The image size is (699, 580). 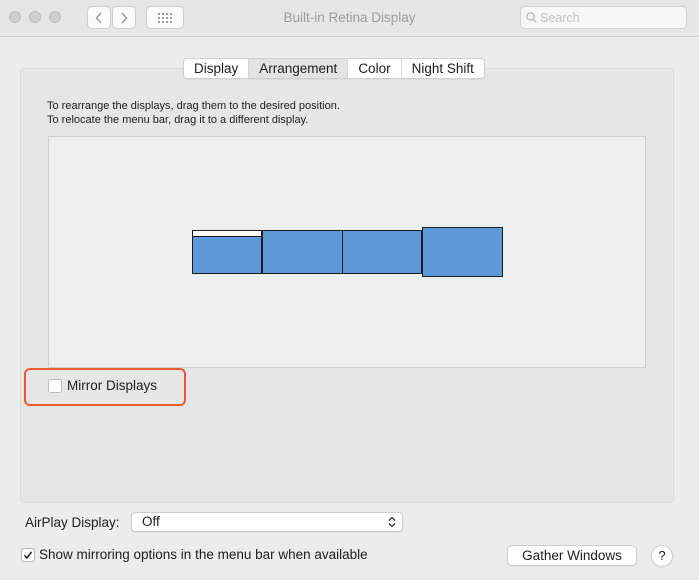 What do you see at coordinates (112, 385) in the screenshot?
I see `mirror-displays-label: Mirror Displays` at bounding box center [112, 385].